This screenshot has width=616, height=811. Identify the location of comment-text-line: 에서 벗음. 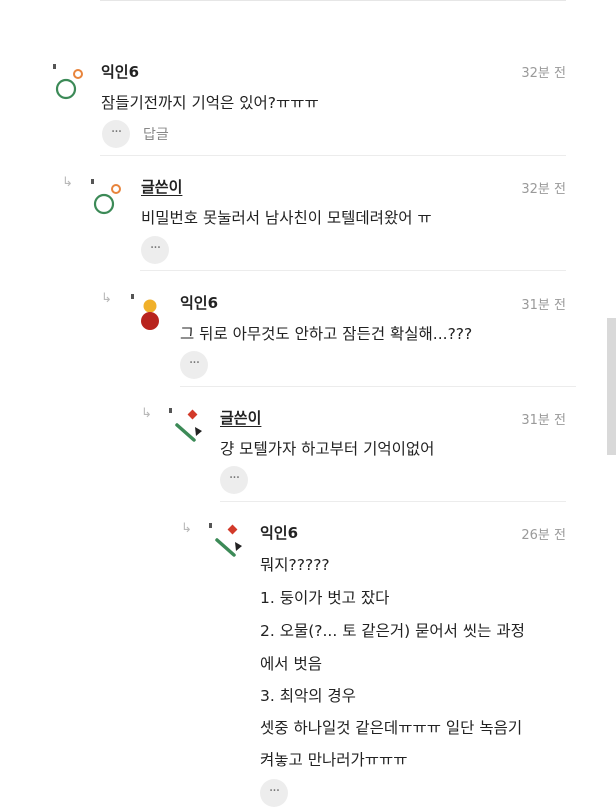
(291, 664).